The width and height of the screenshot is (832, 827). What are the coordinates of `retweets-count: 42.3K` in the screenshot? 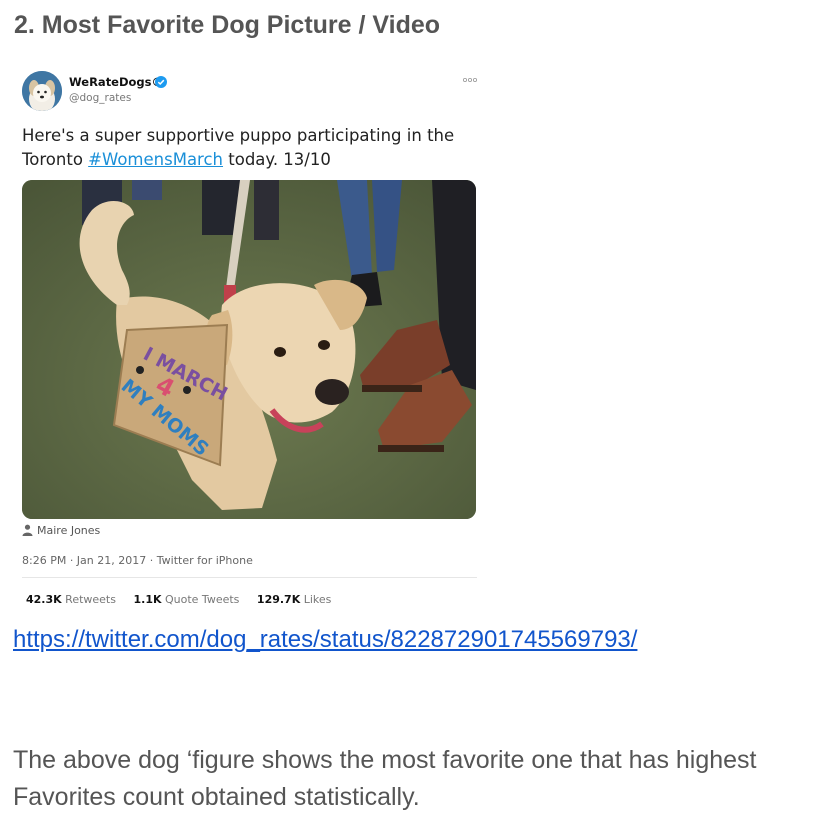 It's located at (44, 599).